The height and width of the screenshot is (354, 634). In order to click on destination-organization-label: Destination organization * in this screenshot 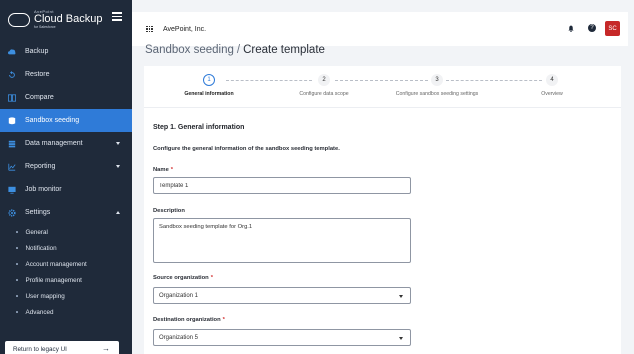, I will do `click(189, 320)`.